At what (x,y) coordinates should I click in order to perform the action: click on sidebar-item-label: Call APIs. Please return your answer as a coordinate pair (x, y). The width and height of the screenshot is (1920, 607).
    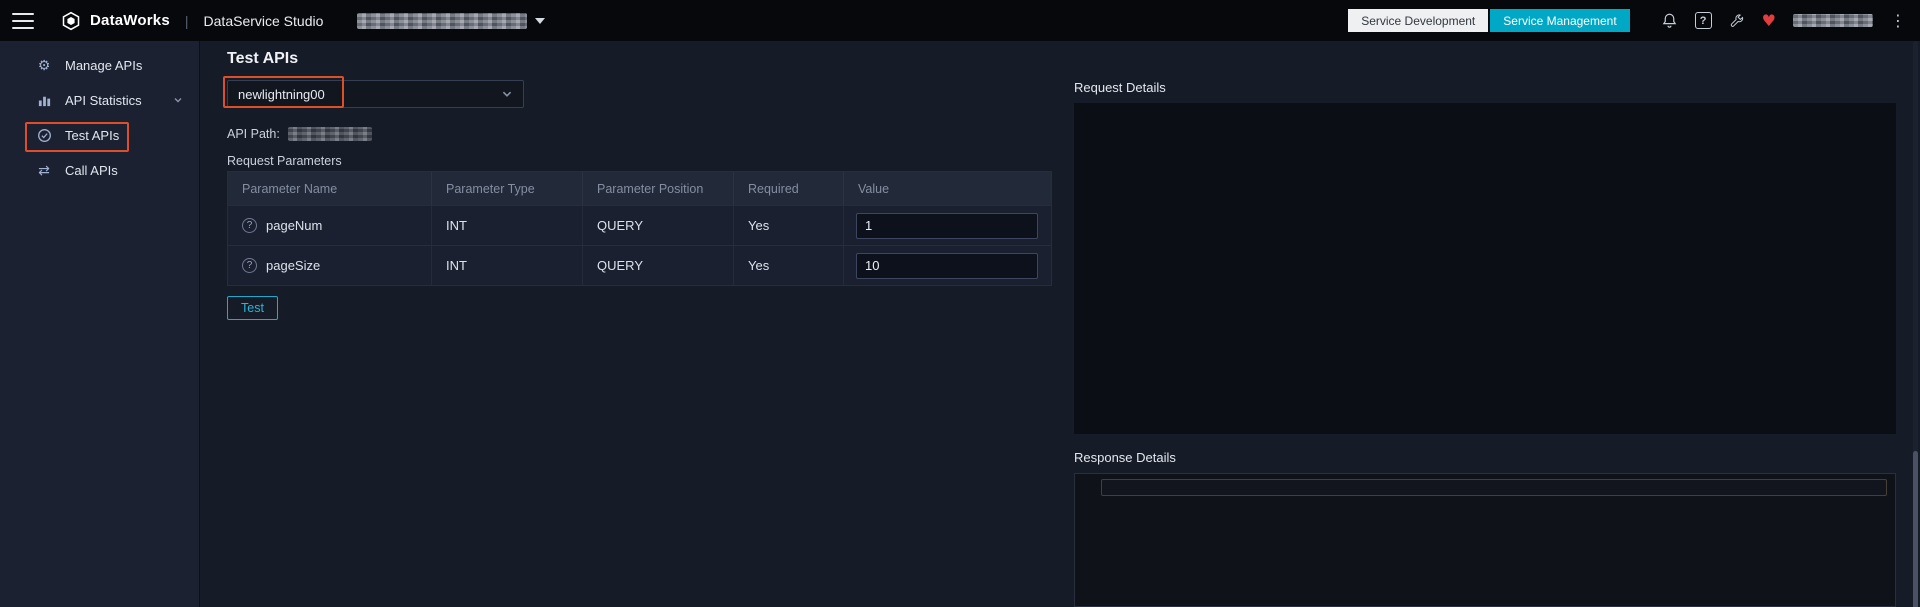
    Looking at the image, I should click on (91, 170).